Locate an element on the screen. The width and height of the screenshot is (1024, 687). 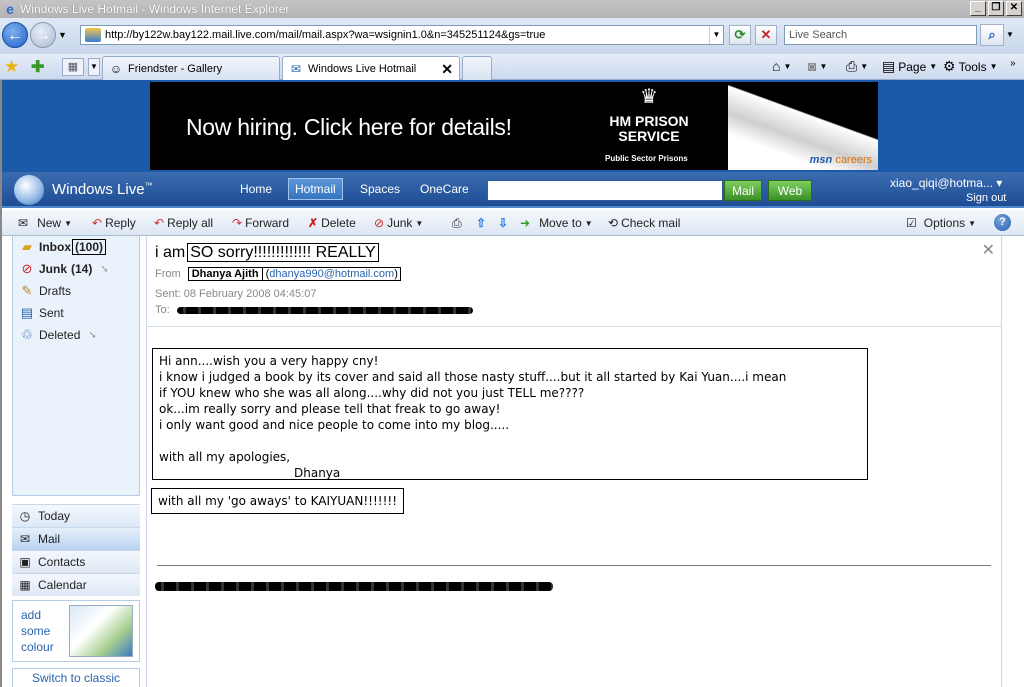
print-button: ⎙ ▼ is located at coordinates (857, 66).